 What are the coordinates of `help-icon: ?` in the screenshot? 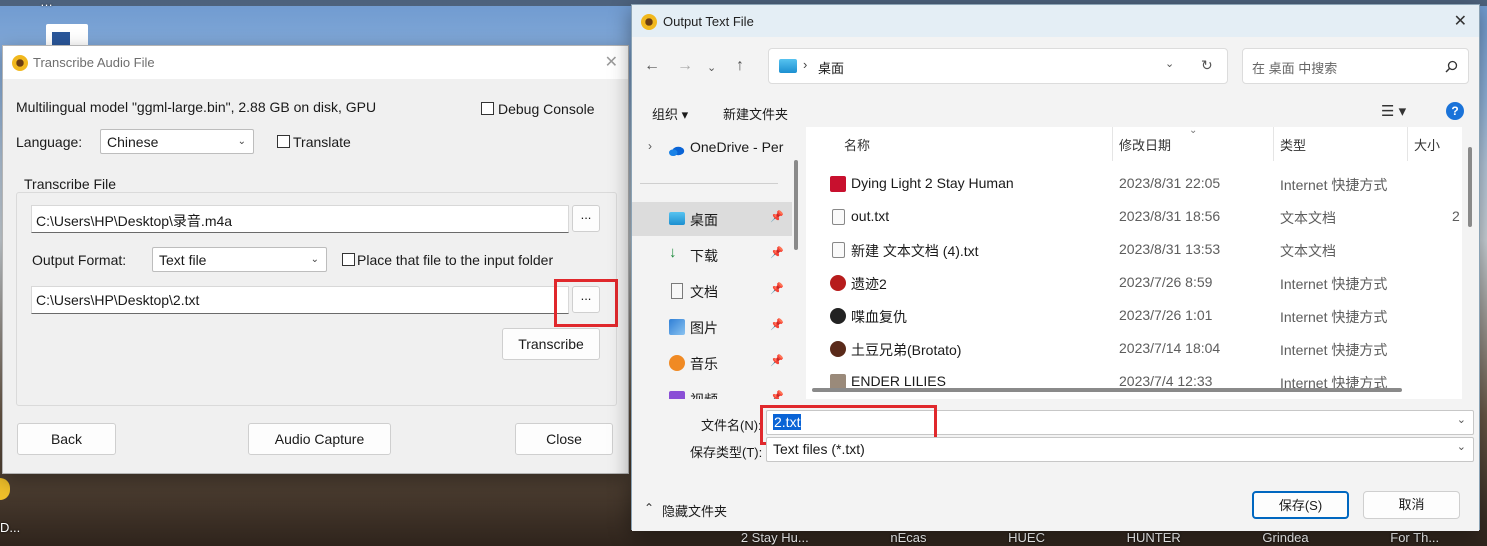 It's located at (1455, 111).